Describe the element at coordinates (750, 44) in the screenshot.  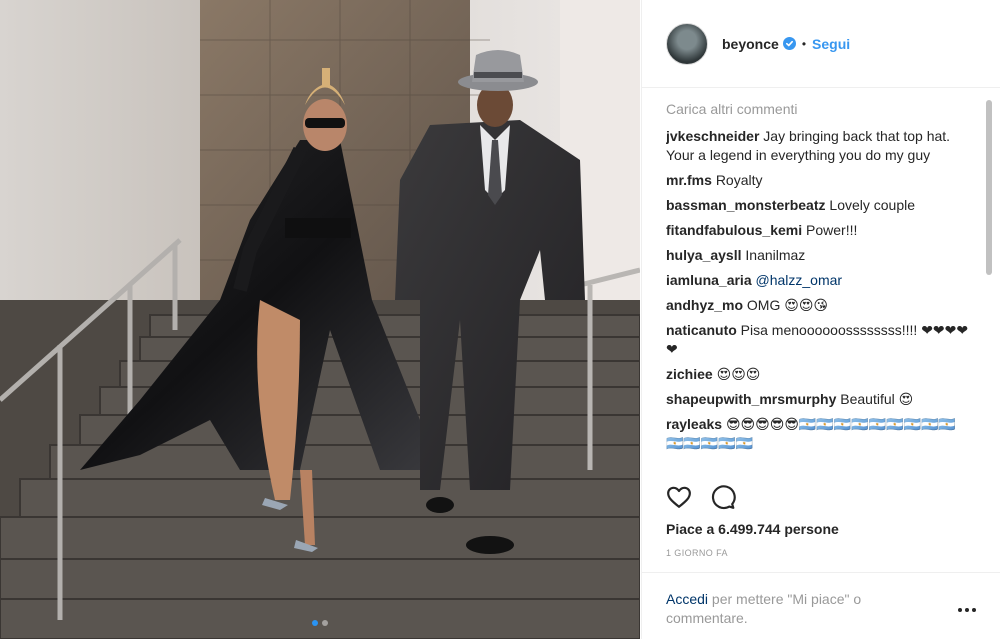
I see `username-link: beyonce` at that location.